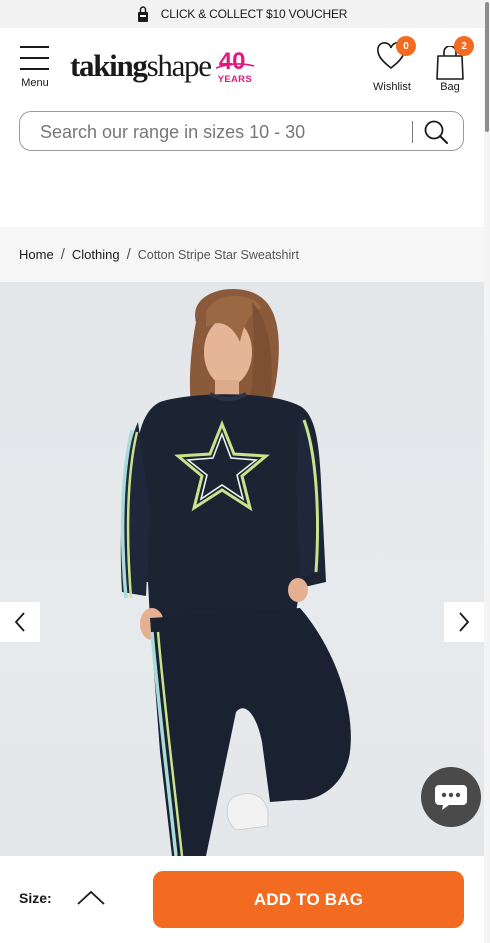  I want to click on add-to-bag-button: ADD TO BAG, so click(308, 899).